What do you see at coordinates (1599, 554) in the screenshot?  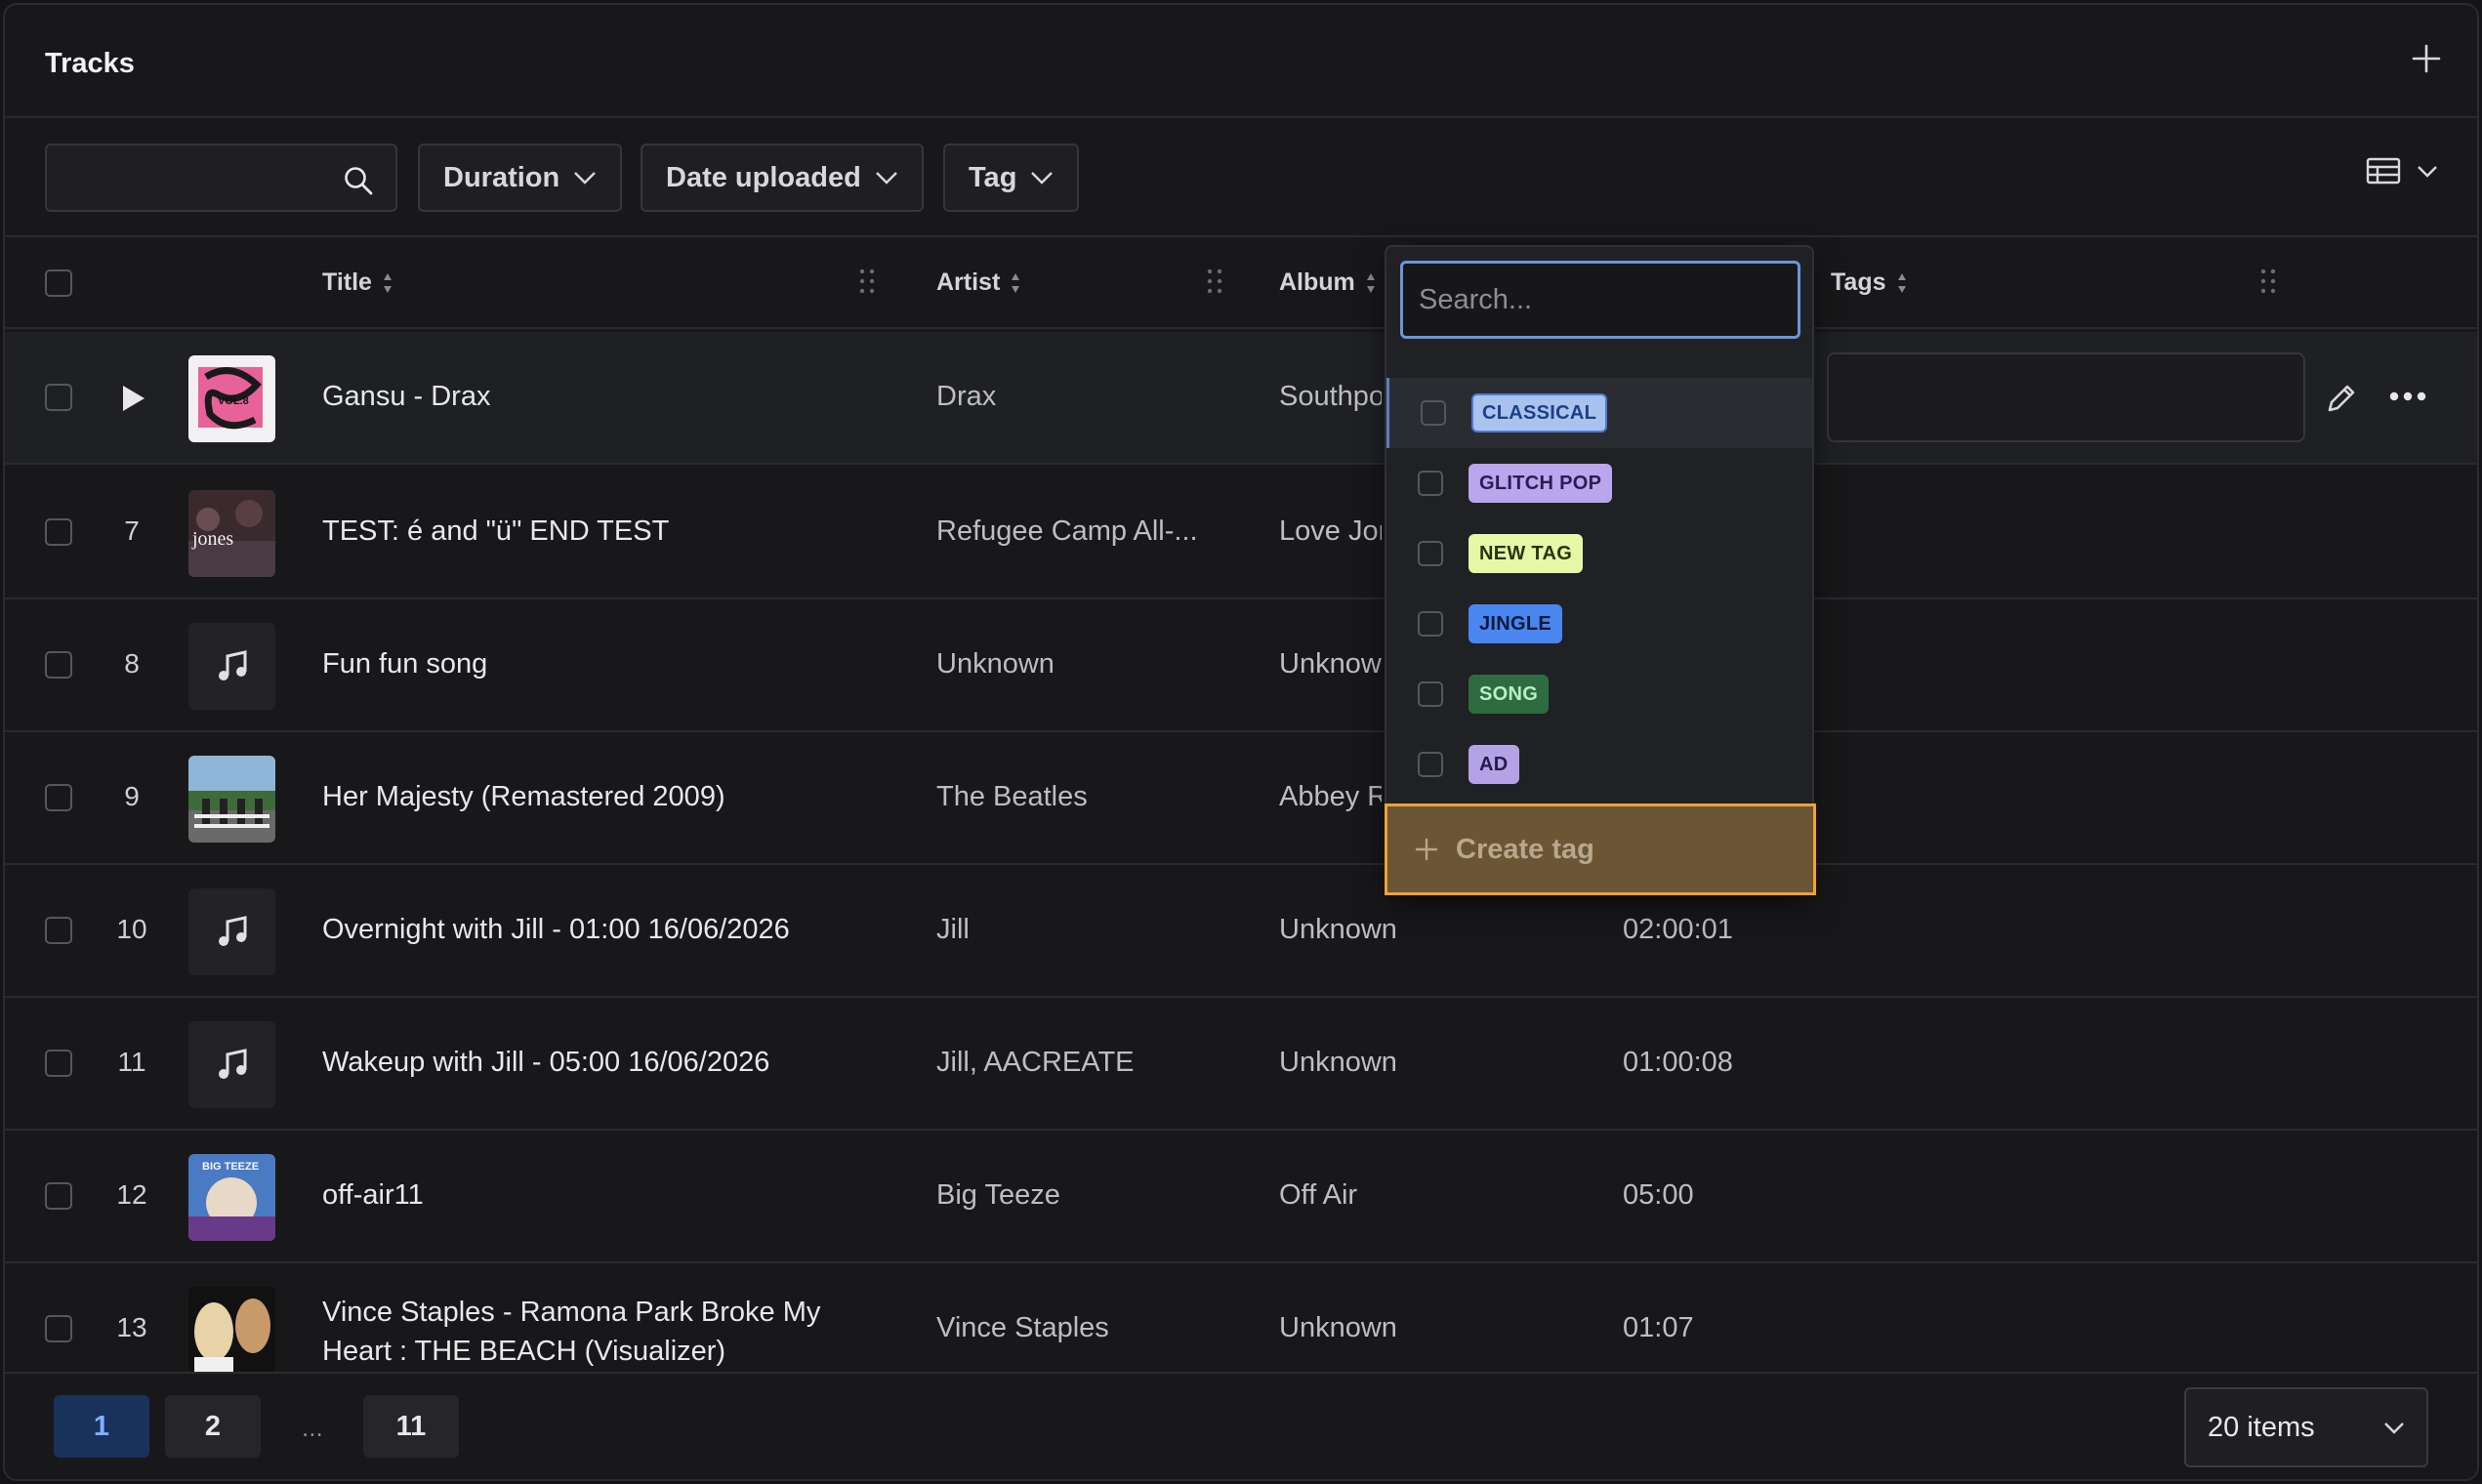 I see `tag-option-new-tag: NEW TAG` at bounding box center [1599, 554].